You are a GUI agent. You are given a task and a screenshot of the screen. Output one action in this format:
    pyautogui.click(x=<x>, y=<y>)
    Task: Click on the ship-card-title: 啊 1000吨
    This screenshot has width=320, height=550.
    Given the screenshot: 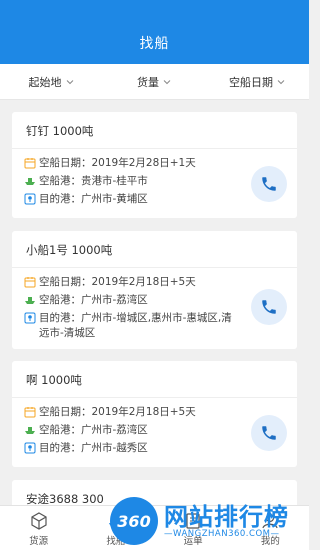 What is the action you would take?
    pyautogui.click(x=54, y=380)
    